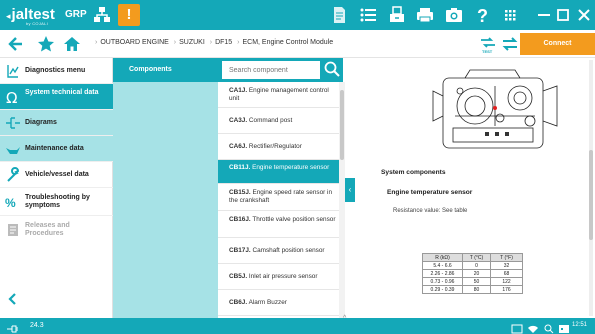 The image size is (595, 334). What do you see at coordinates (350, 190) in the screenshot?
I see `collapse-panel-button: ‹` at bounding box center [350, 190].